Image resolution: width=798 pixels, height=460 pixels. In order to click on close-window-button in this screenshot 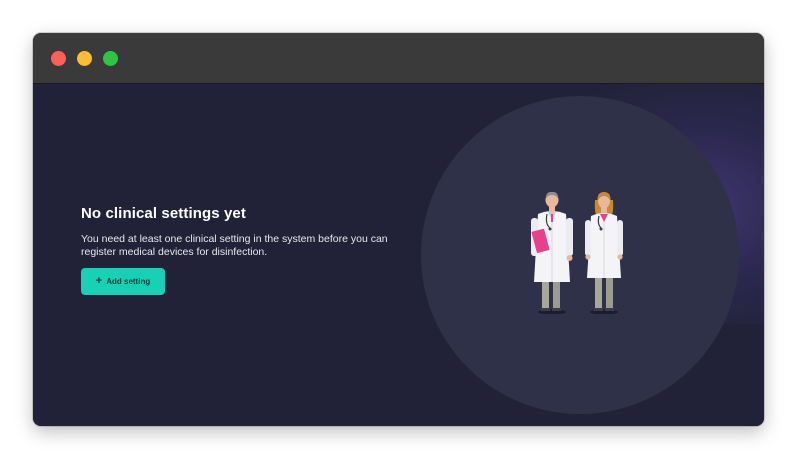, I will do `click(58, 58)`.